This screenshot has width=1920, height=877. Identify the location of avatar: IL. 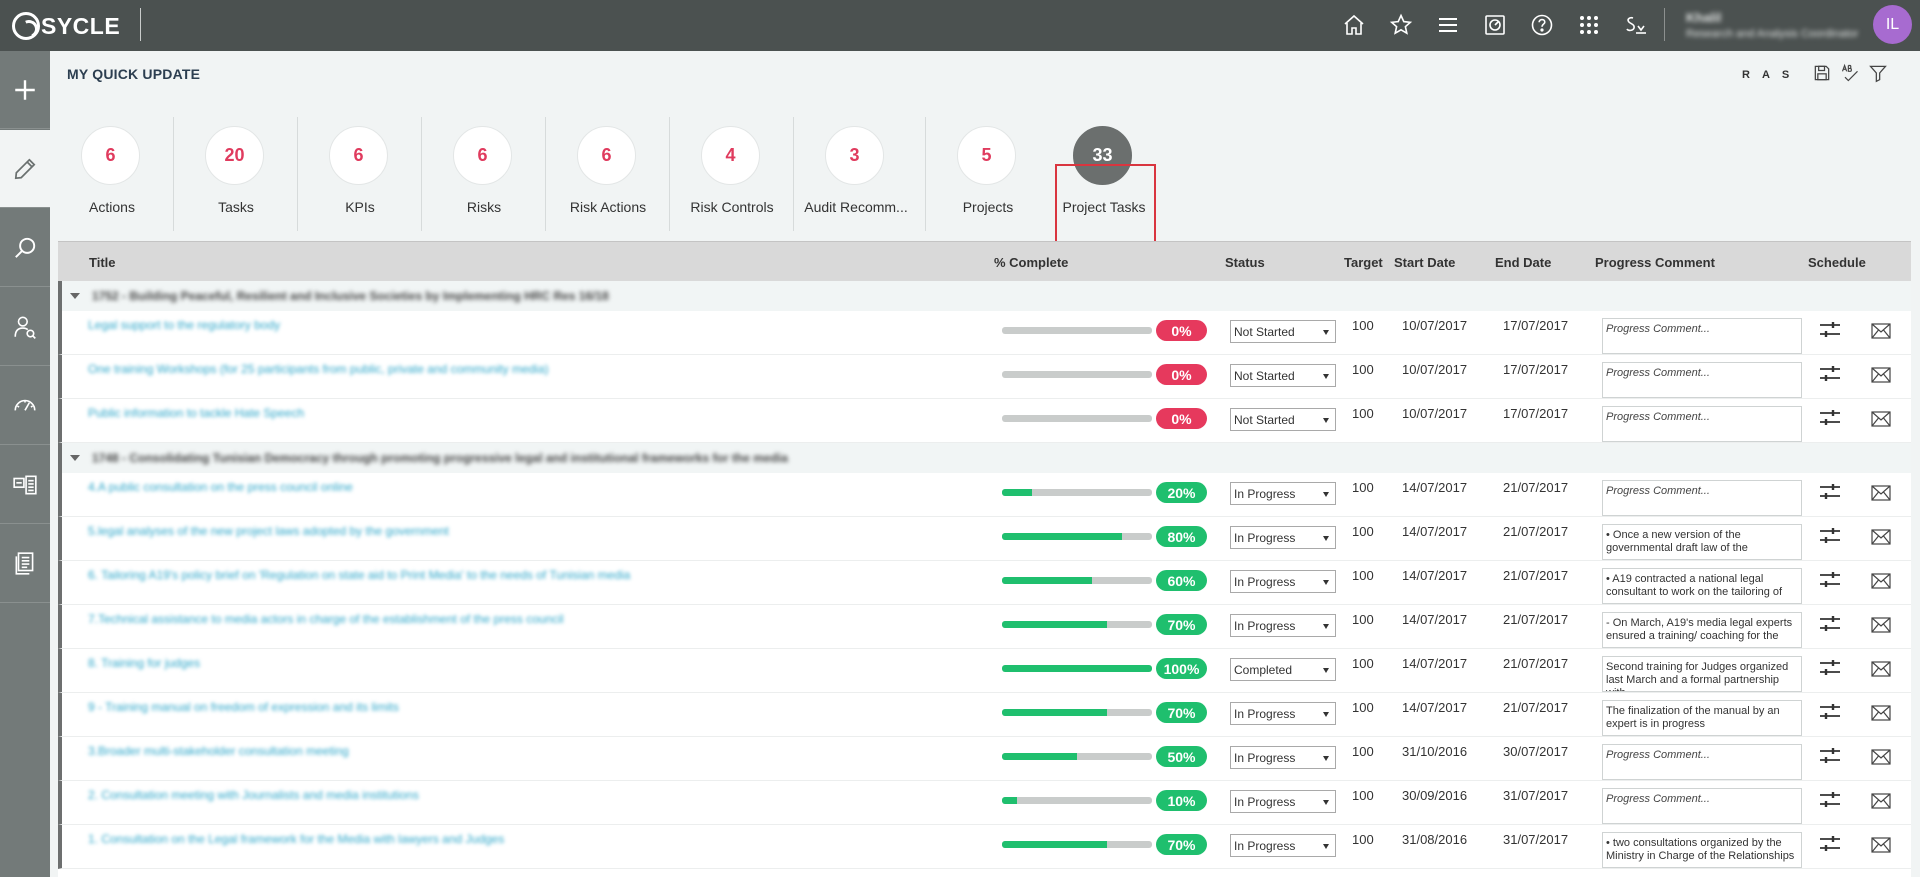
(1892, 24).